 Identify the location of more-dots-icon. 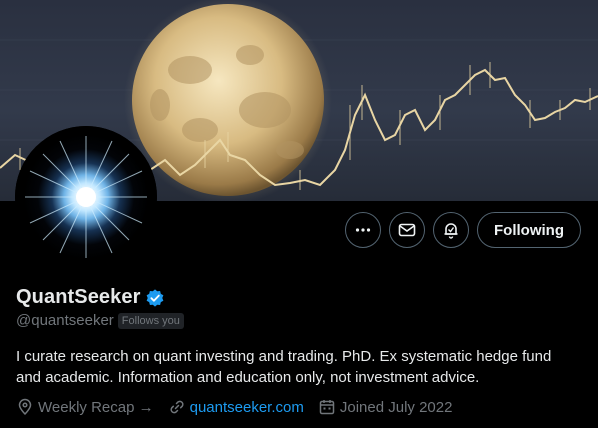
(363, 230).